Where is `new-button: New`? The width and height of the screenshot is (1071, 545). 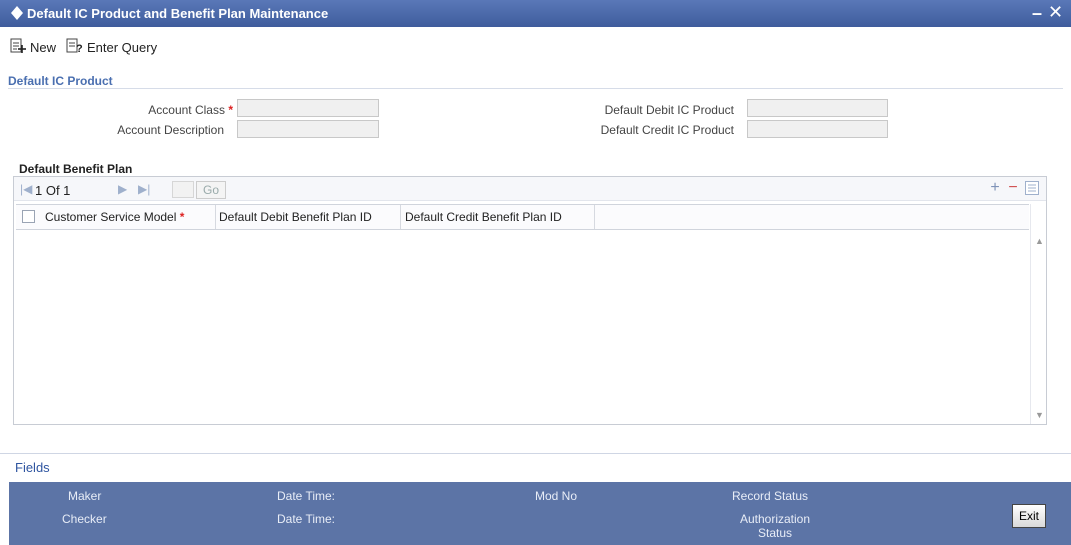
new-button: New is located at coordinates (33, 47).